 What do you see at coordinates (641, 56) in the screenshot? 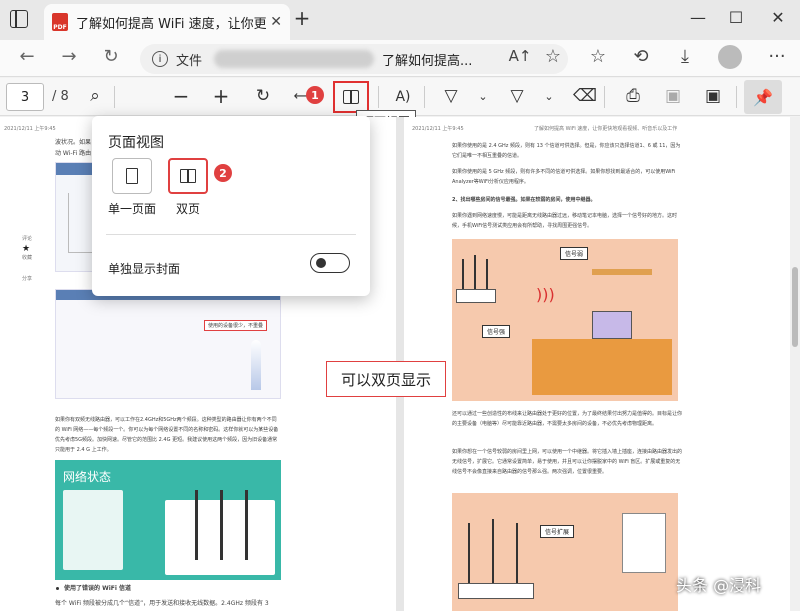
I see `history-icon: ⟲` at bounding box center [641, 56].